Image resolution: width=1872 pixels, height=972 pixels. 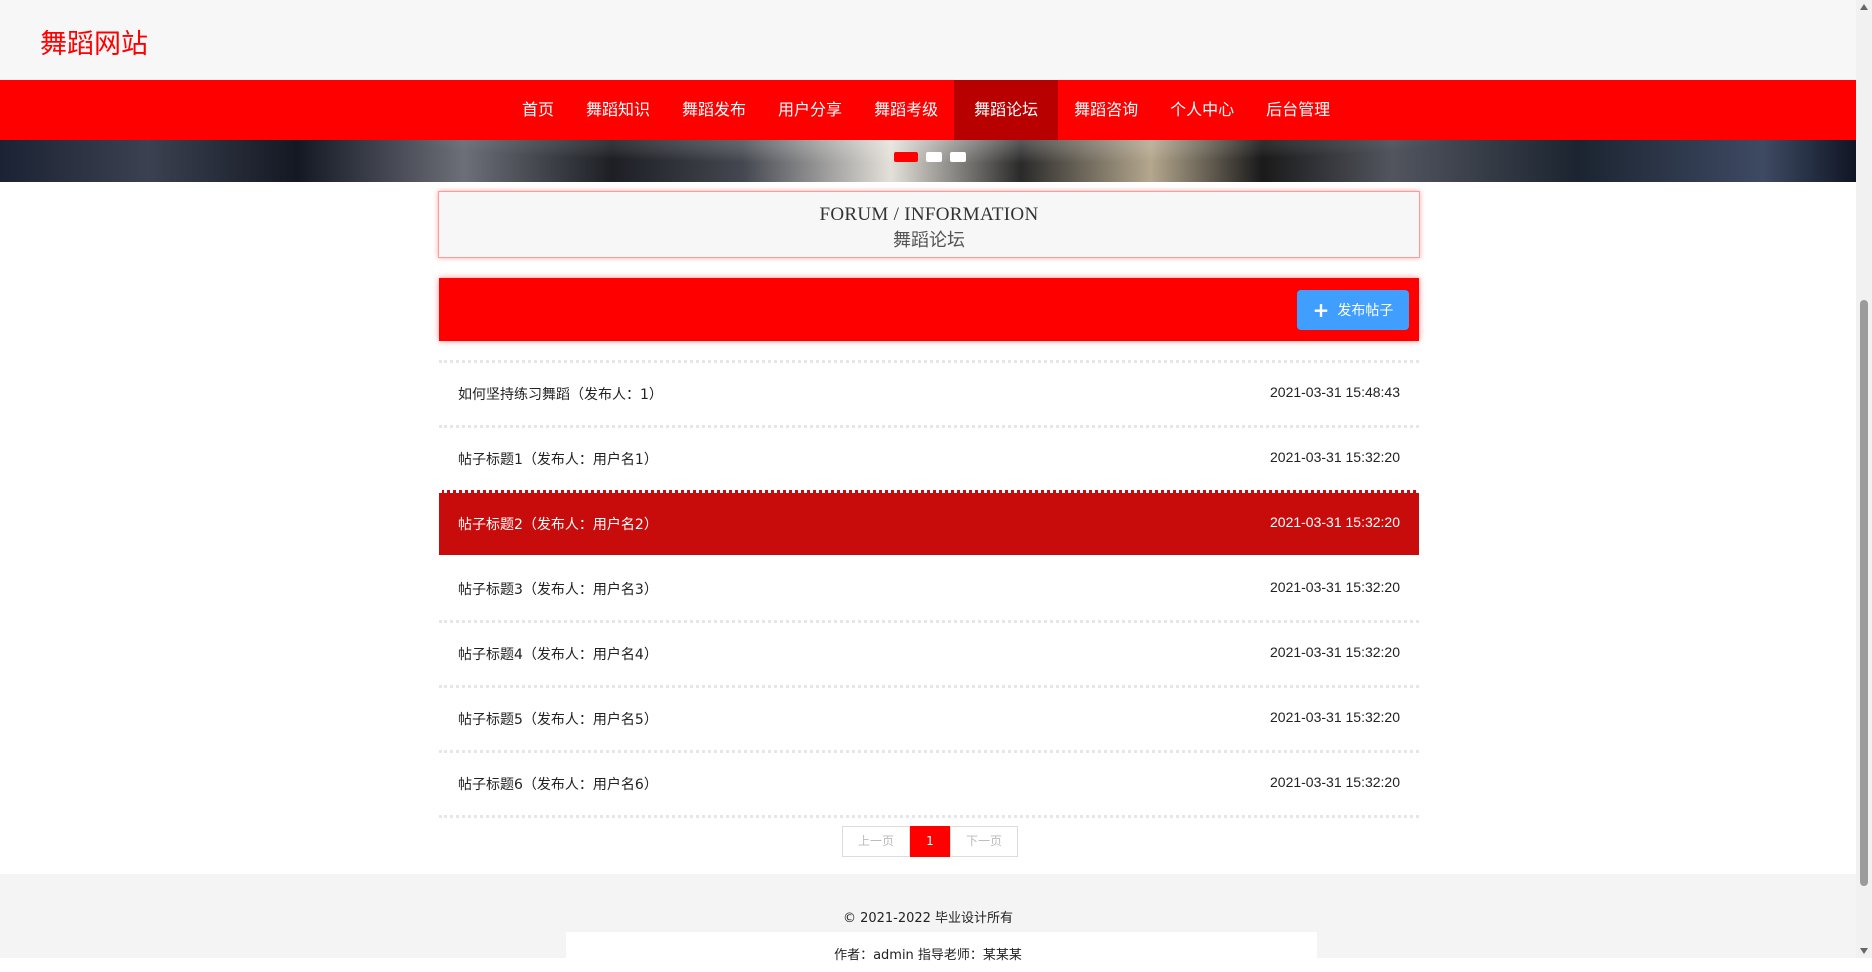 I want to click on publish-post-label: 发布帖子, so click(x=1365, y=311).